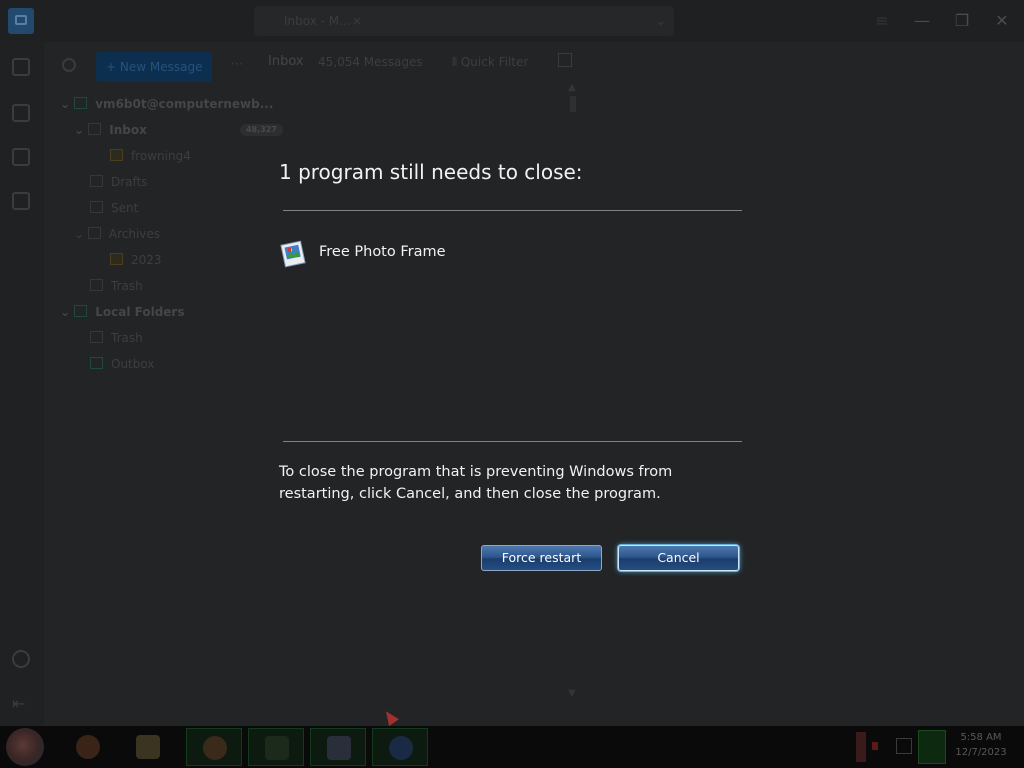  I want to click on thunderbird-icon, so click(401, 748).